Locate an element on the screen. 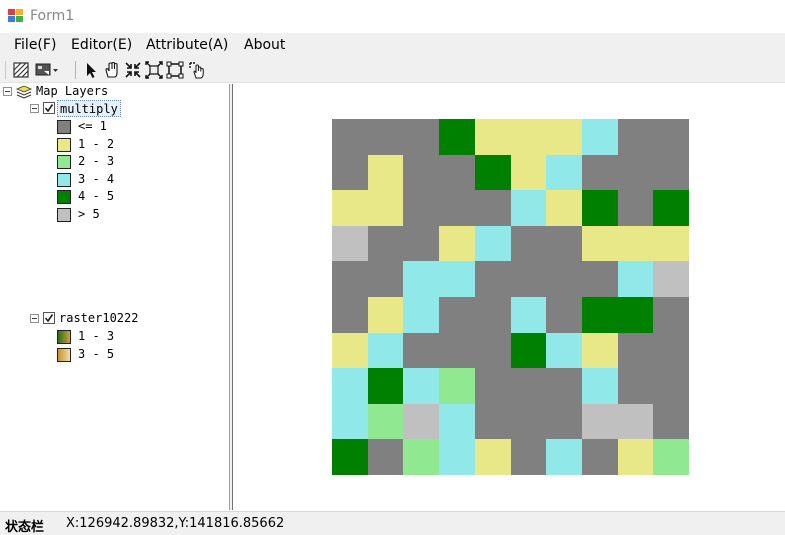 Image resolution: width=785 pixels, height=535 pixels. collapse-root-icon is located at coordinates (7, 91).